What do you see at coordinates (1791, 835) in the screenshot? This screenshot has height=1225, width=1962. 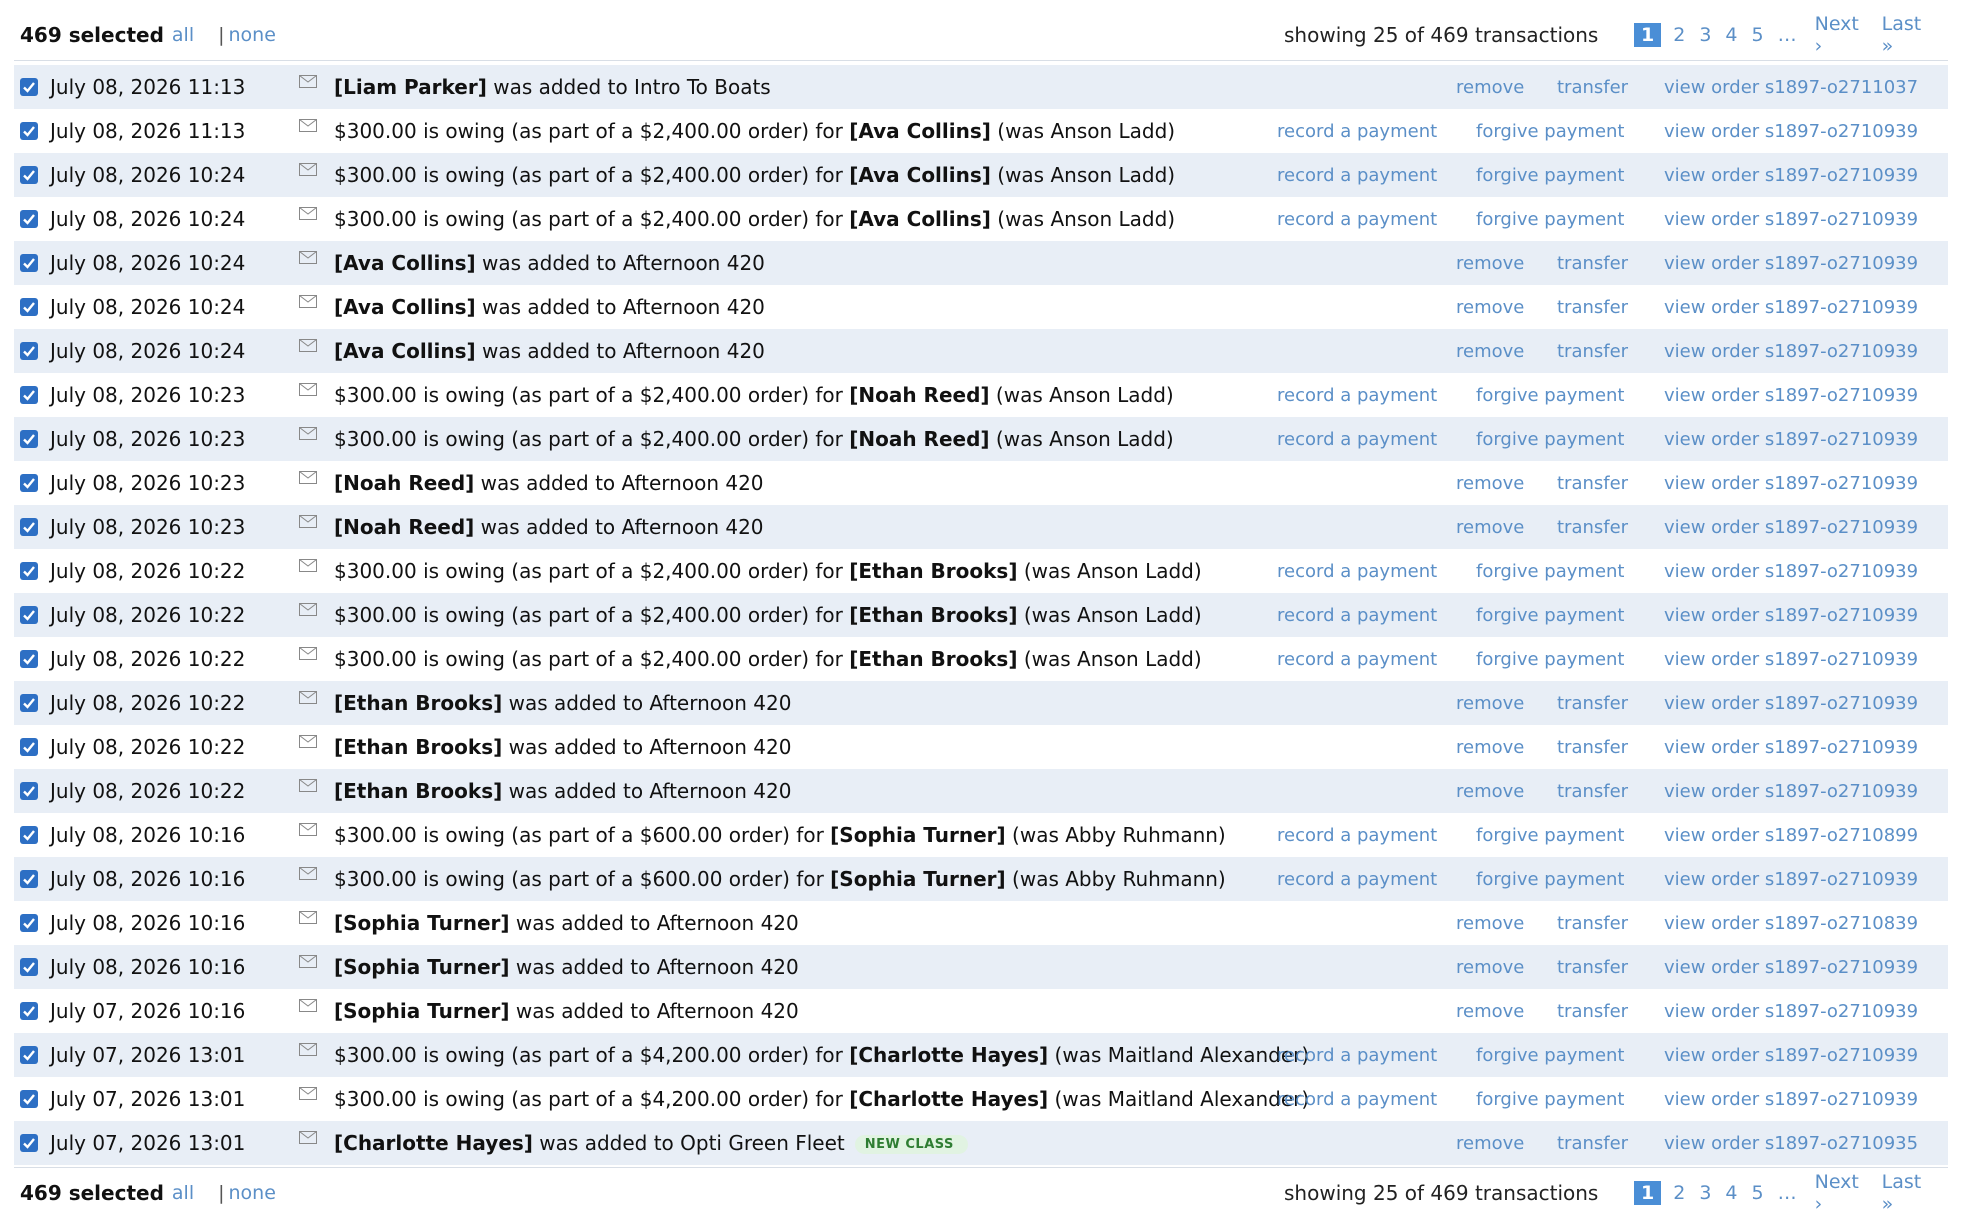 I see `view-order-link: view order s1897-o2710899` at bounding box center [1791, 835].